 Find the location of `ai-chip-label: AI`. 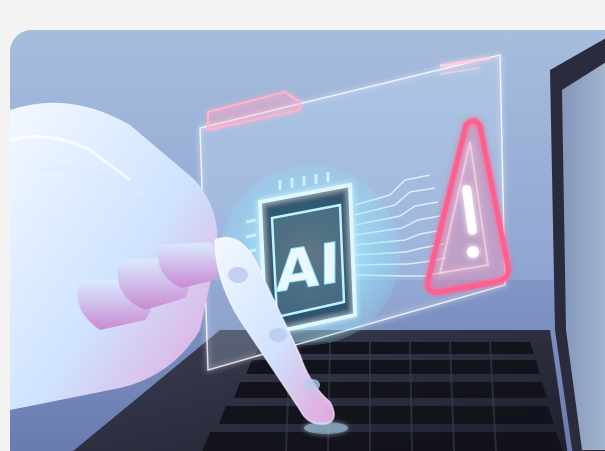

ai-chip-label: AI is located at coordinates (308, 268).